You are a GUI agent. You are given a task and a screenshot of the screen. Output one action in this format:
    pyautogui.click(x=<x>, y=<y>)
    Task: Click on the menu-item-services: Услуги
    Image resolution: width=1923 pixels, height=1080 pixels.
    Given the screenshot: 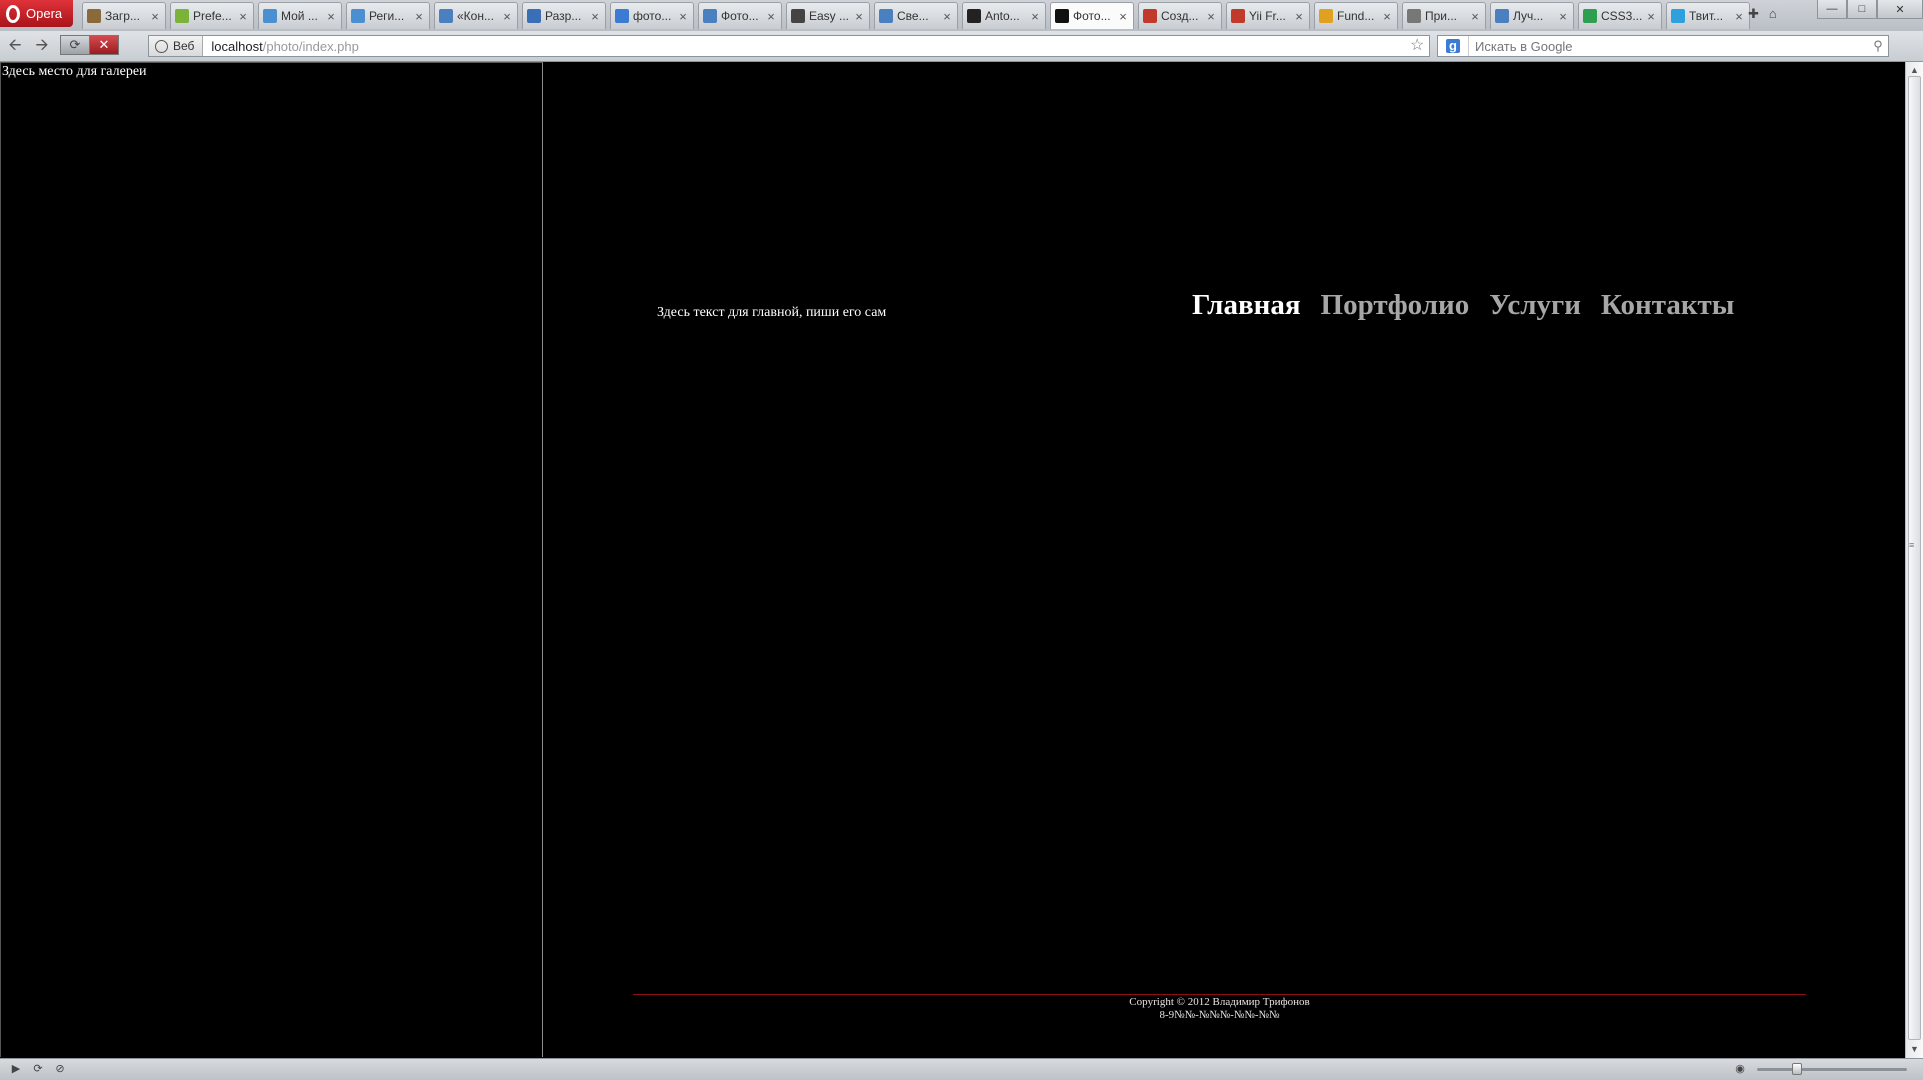 What is the action you would take?
    pyautogui.click(x=1535, y=305)
    